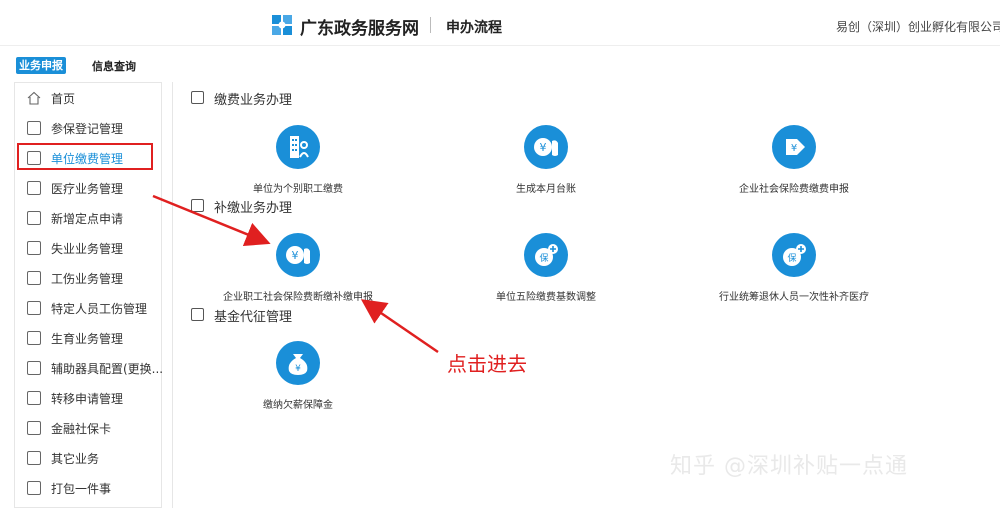  Describe the element at coordinates (487, 364) in the screenshot. I see `annotation-callout: 点击进去` at that location.